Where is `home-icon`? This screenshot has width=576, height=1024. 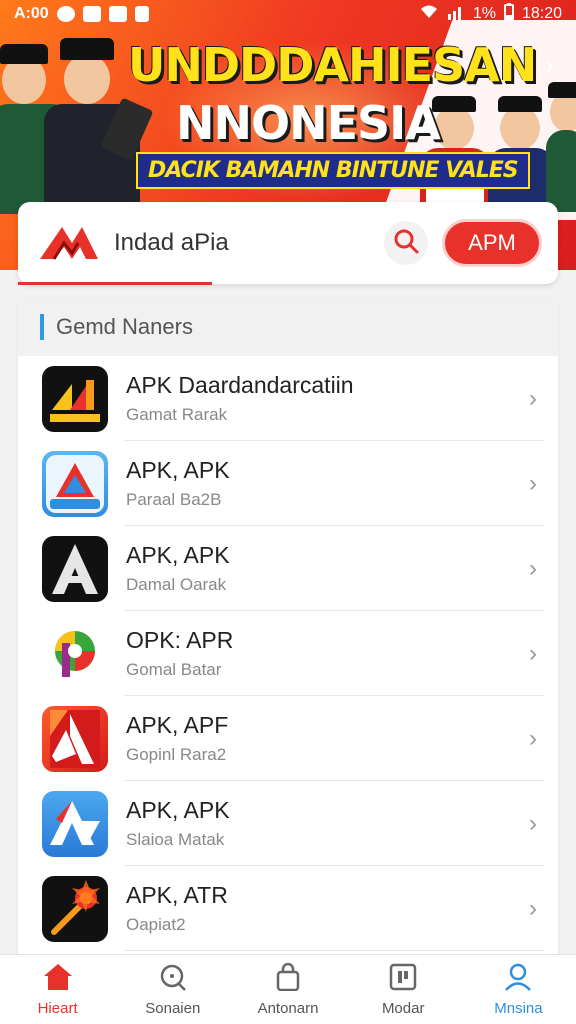
home-icon is located at coordinates (58, 979).